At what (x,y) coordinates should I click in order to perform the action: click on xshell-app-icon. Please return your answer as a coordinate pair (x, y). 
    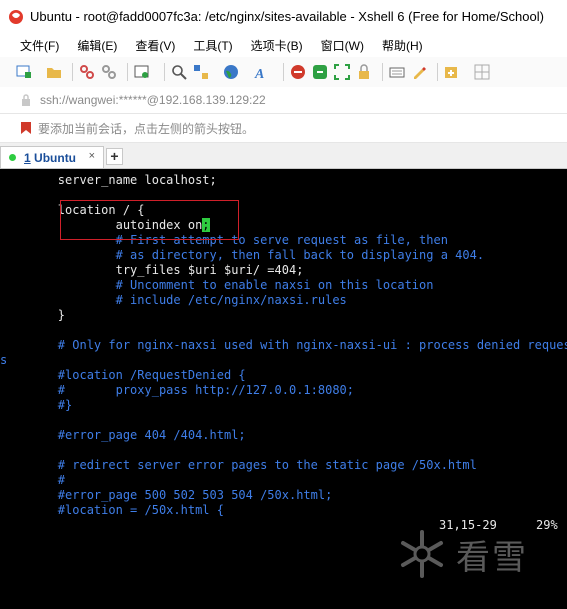
    Looking at the image, I should click on (16, 16).